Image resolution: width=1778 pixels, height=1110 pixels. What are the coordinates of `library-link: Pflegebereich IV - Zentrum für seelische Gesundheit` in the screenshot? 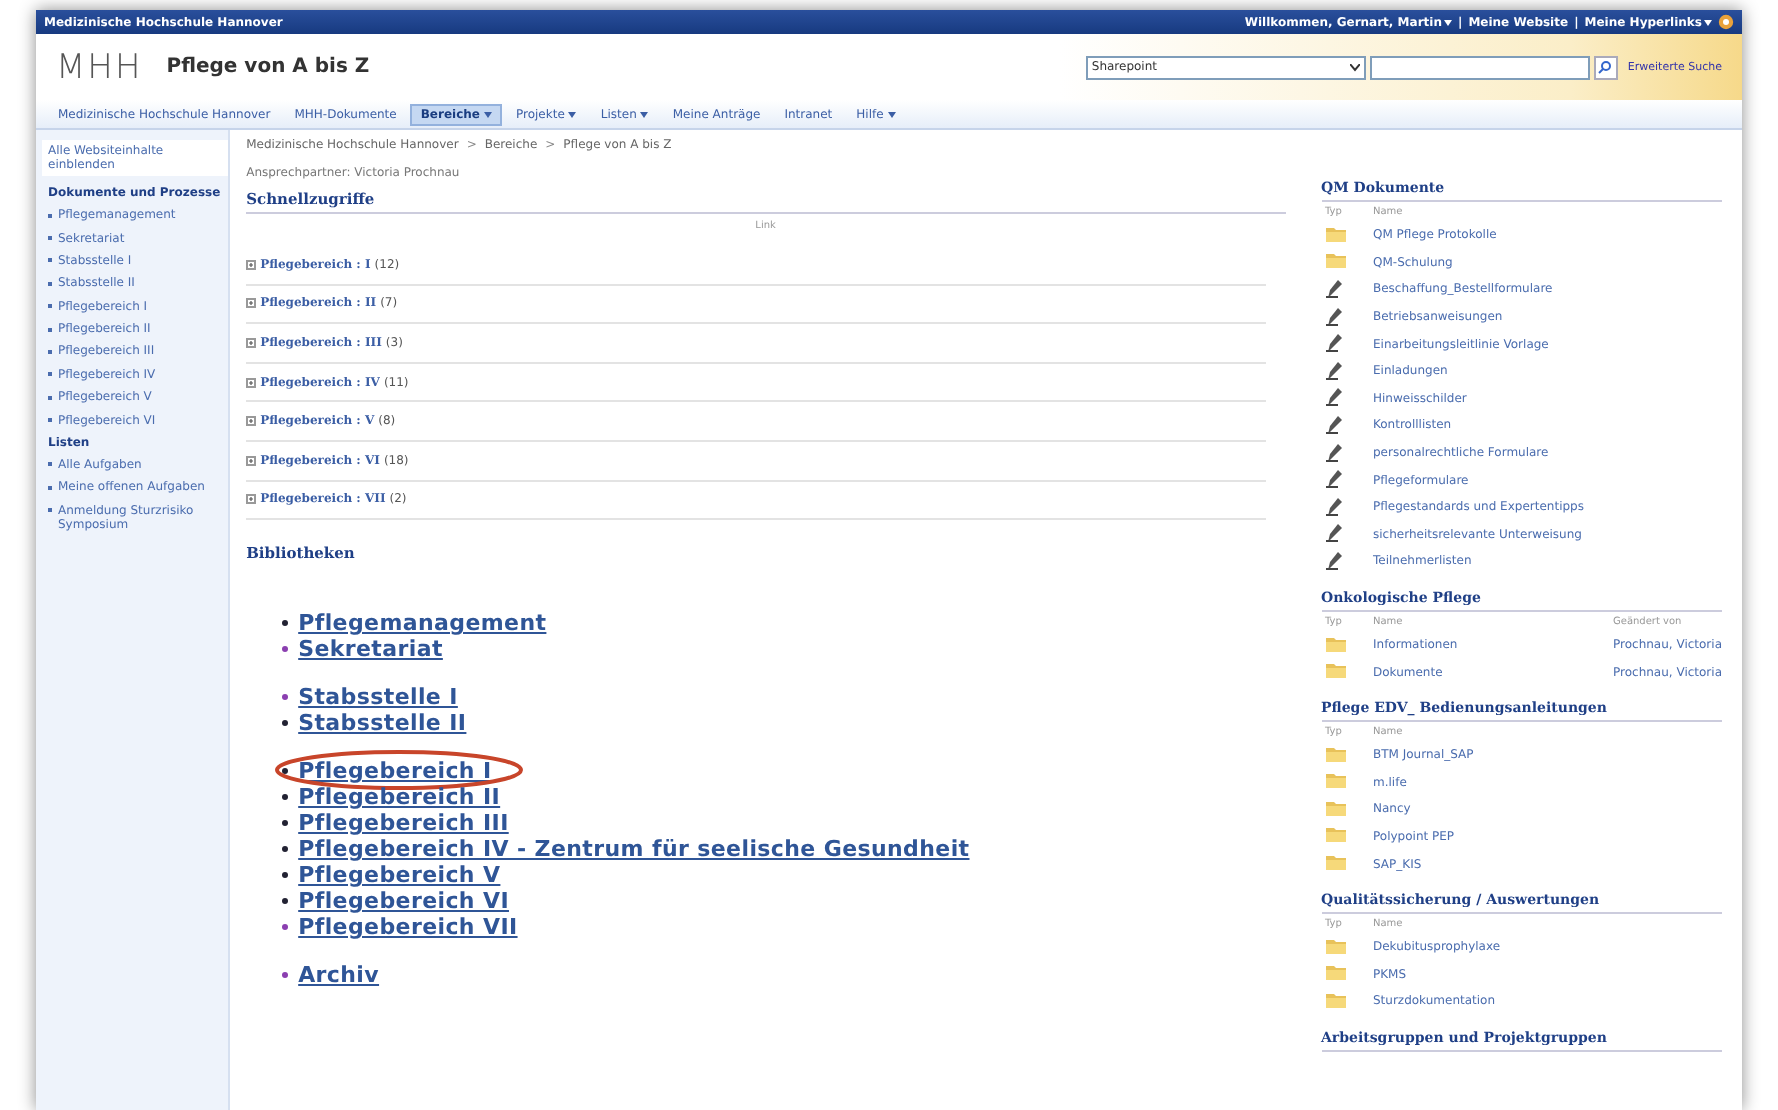 It's located at (634, 849).